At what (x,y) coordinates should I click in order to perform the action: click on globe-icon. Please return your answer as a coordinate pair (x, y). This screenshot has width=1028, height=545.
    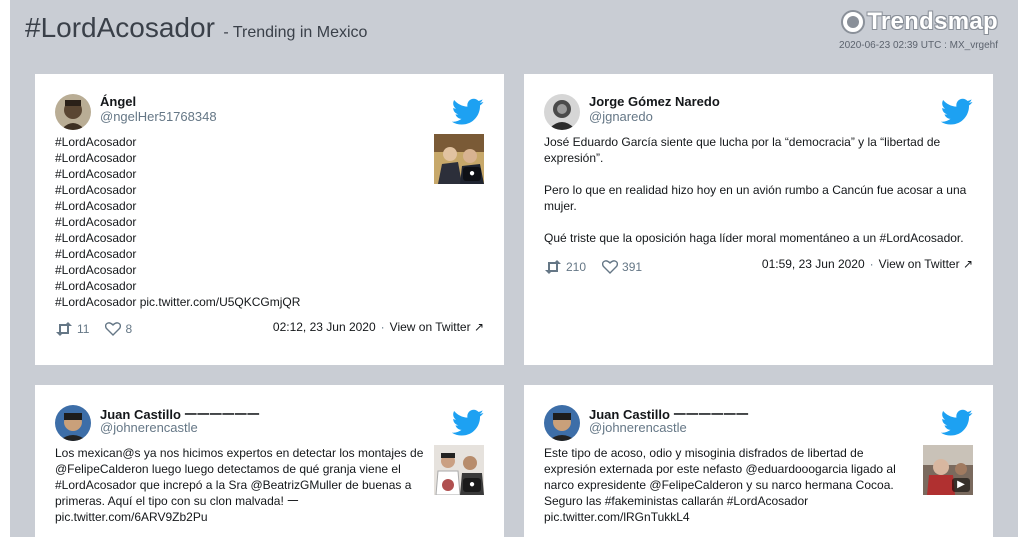
    Looking at the image, I should click on (853, 22).